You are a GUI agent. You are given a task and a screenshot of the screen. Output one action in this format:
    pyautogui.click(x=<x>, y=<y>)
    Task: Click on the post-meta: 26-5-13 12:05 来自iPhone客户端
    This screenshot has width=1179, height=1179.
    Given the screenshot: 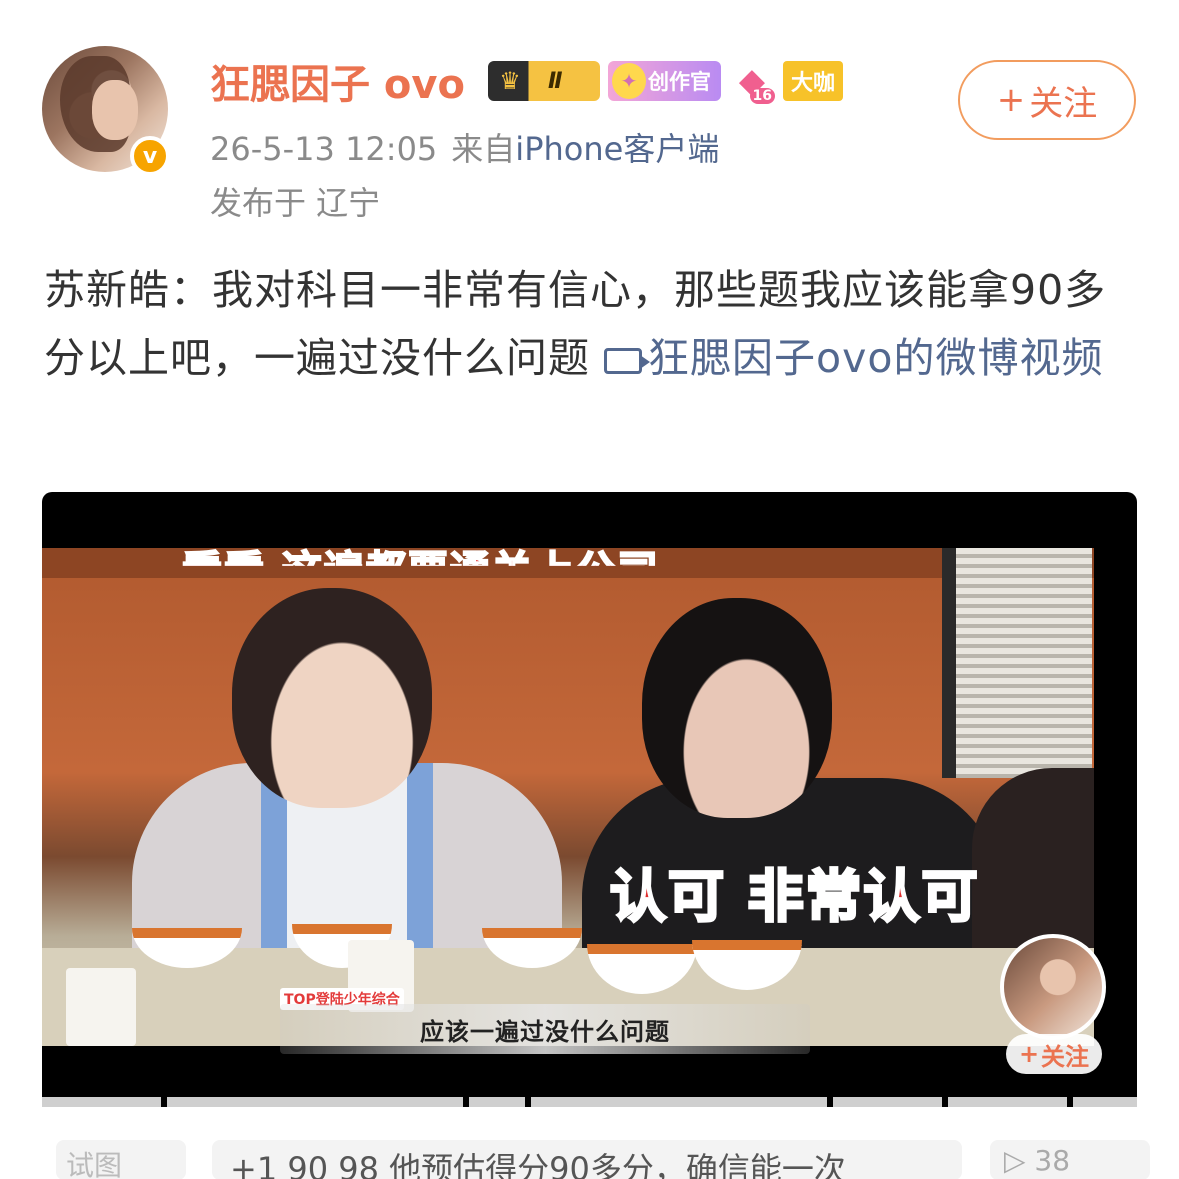 What is the action you would take?
    pyautogui.click(x=464, y=147)
    